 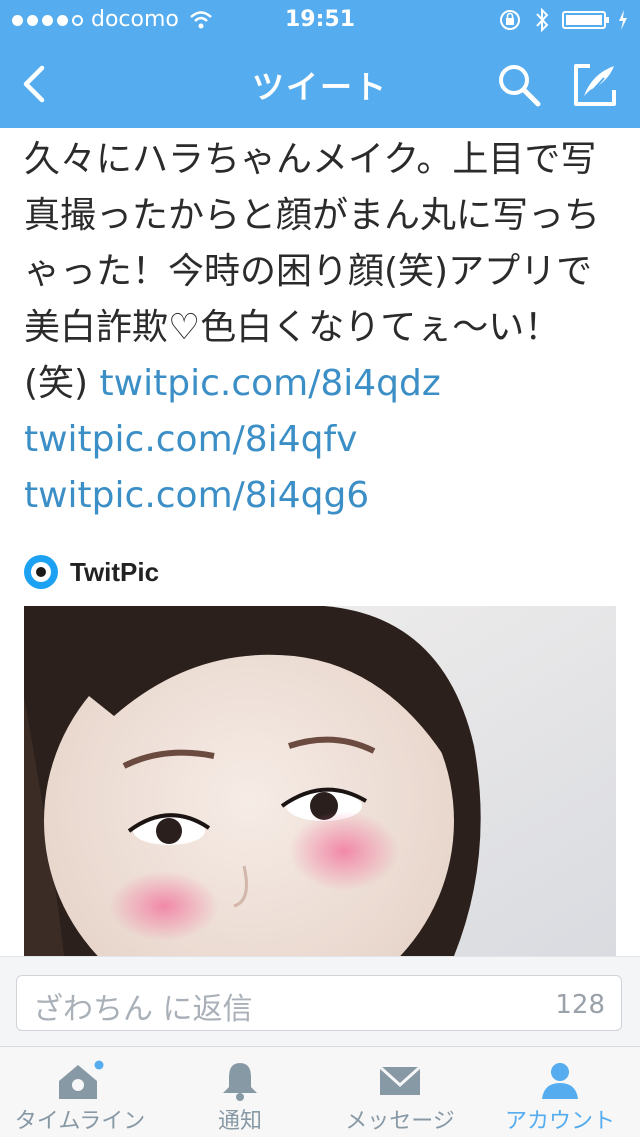 I want to click on tab-account: アカウント, so click(x=560, y=1092).